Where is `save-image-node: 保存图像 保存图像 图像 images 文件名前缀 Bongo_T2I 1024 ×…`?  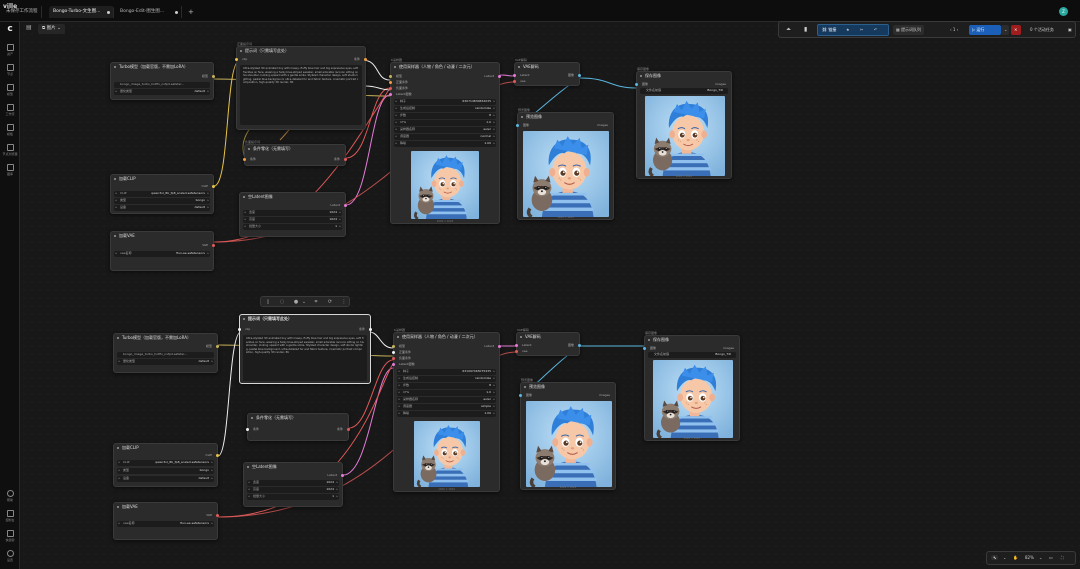 save-image-node: 保存图像 保存图像 图像 images 文件名前缀 Bongo_T2I 1024 ×… is located at coordinates (691, 386).